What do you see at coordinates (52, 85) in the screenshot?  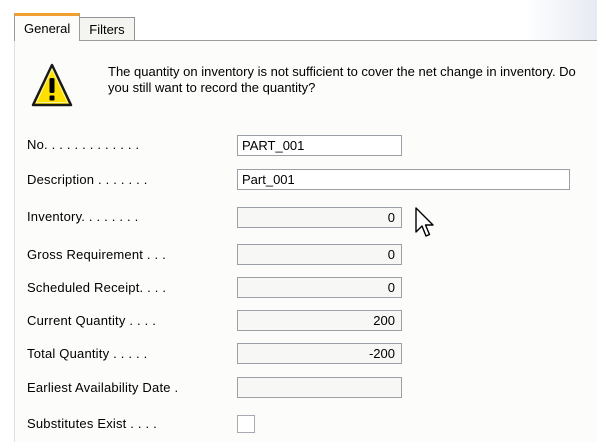 I see `warning-icon` at bounding box center [52, 85].